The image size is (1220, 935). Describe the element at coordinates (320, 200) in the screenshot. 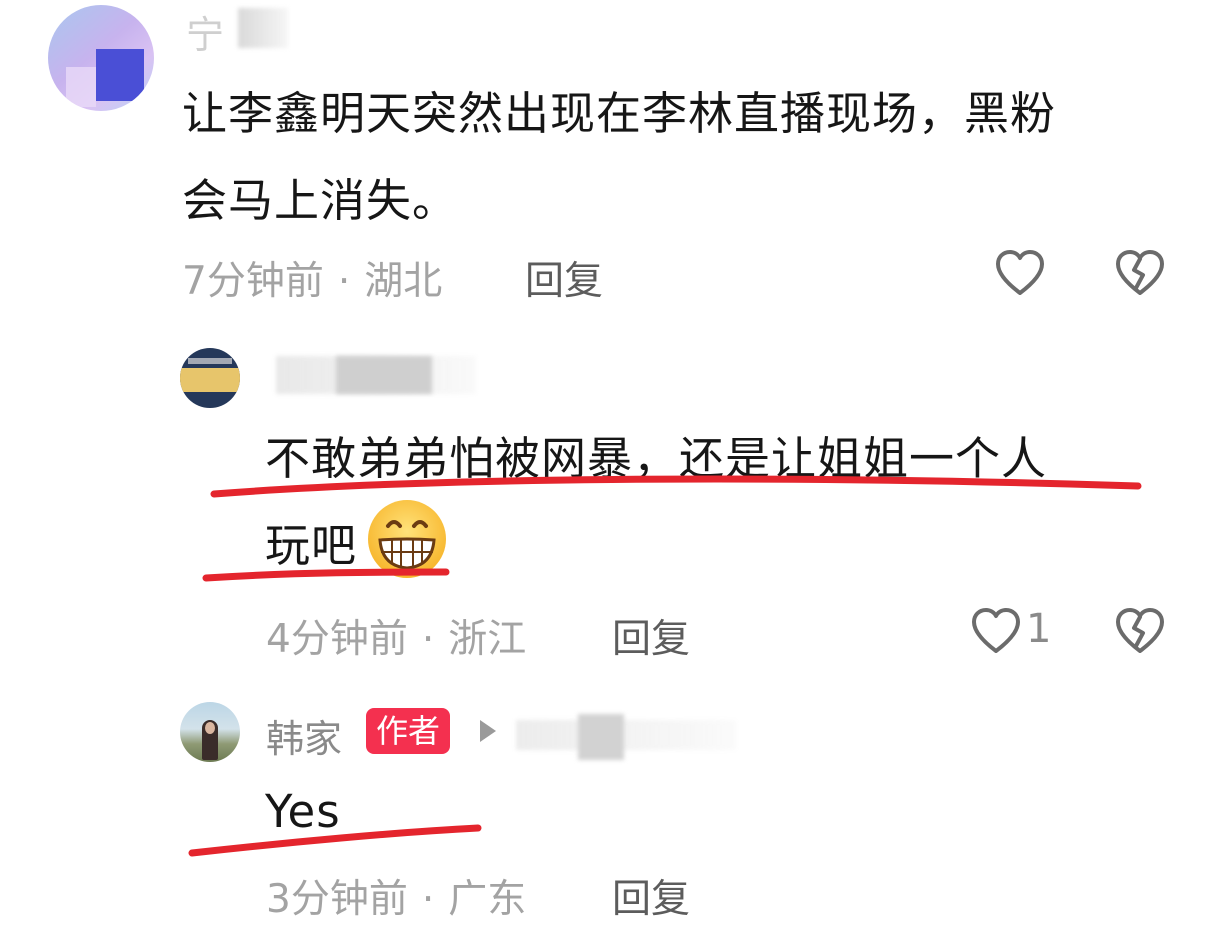

I see `comment-text-line: 会马上消失。` at that location.